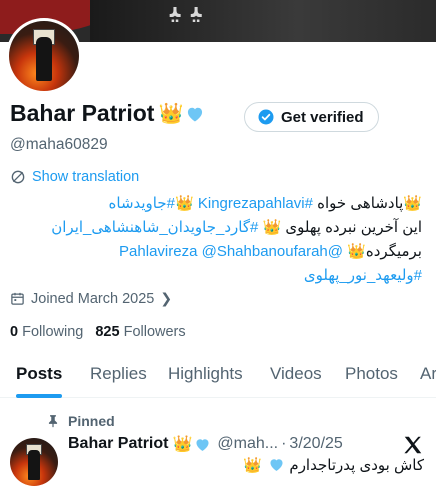 Image resolution: width=436 pixels, height=500 pixels. What do you see at coordinates (265, 251) in the screenshot?
I see `mention-shahbanoufarah: @Shahbanoufarah` at bounding box center [265, 251].